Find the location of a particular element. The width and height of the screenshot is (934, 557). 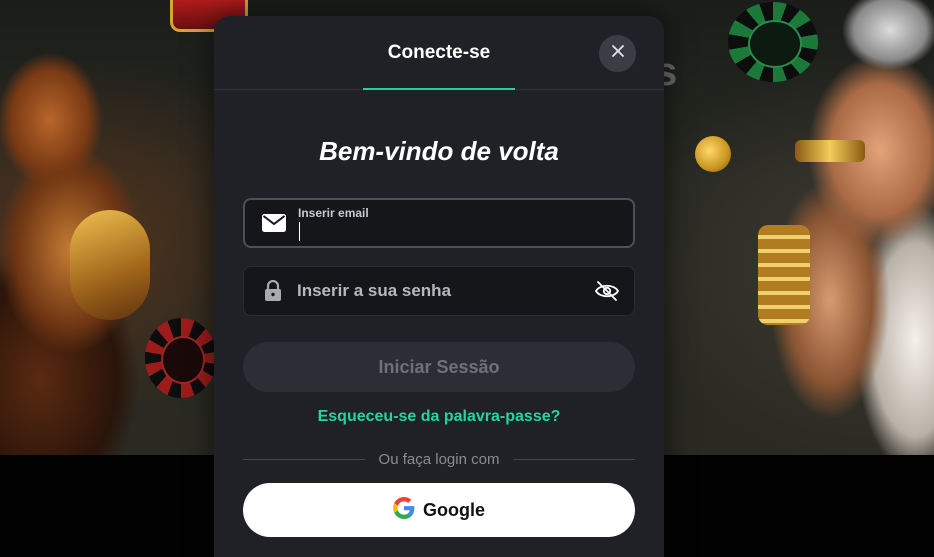

close-button is located at coordinates (617, 53).